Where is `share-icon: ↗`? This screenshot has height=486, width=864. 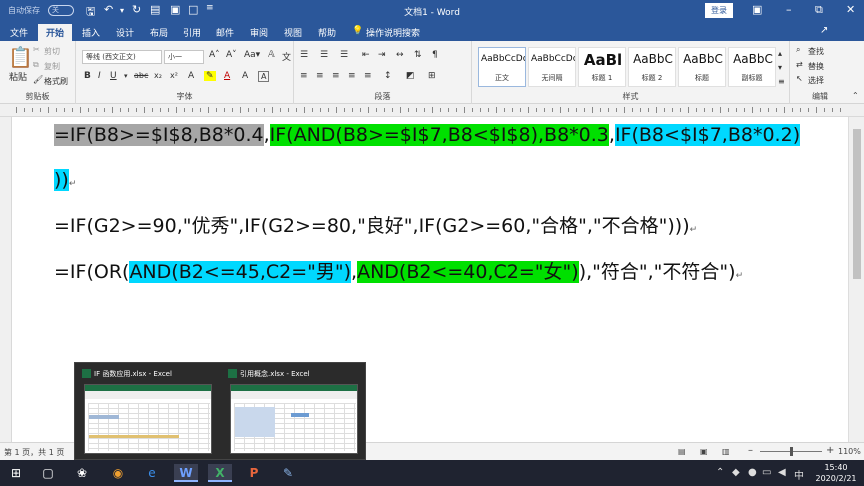 share-icon: ↗ is located at coordinates (824, 30).